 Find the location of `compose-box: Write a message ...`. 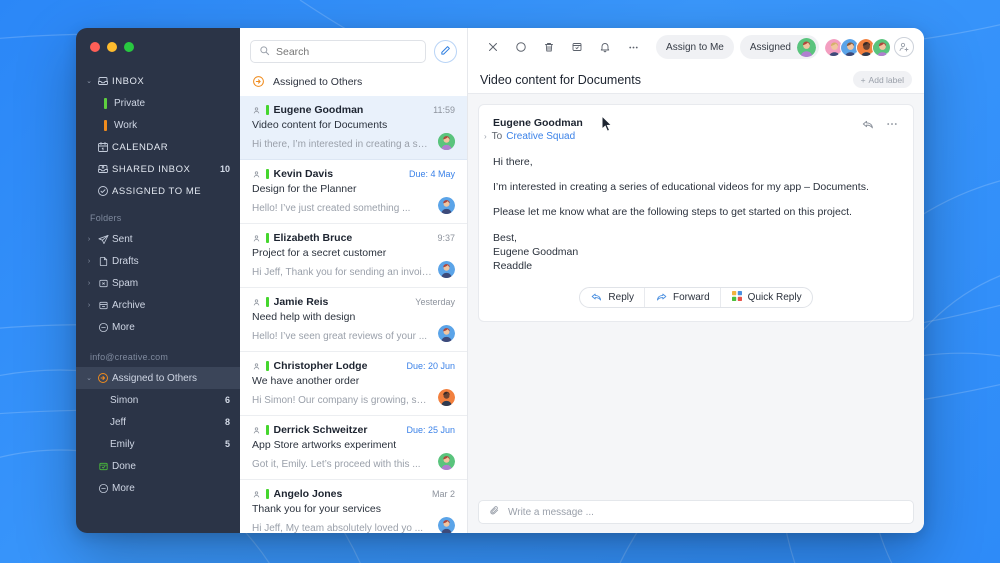

compose-box: Write a message ... is located at coordinates (696, 512).